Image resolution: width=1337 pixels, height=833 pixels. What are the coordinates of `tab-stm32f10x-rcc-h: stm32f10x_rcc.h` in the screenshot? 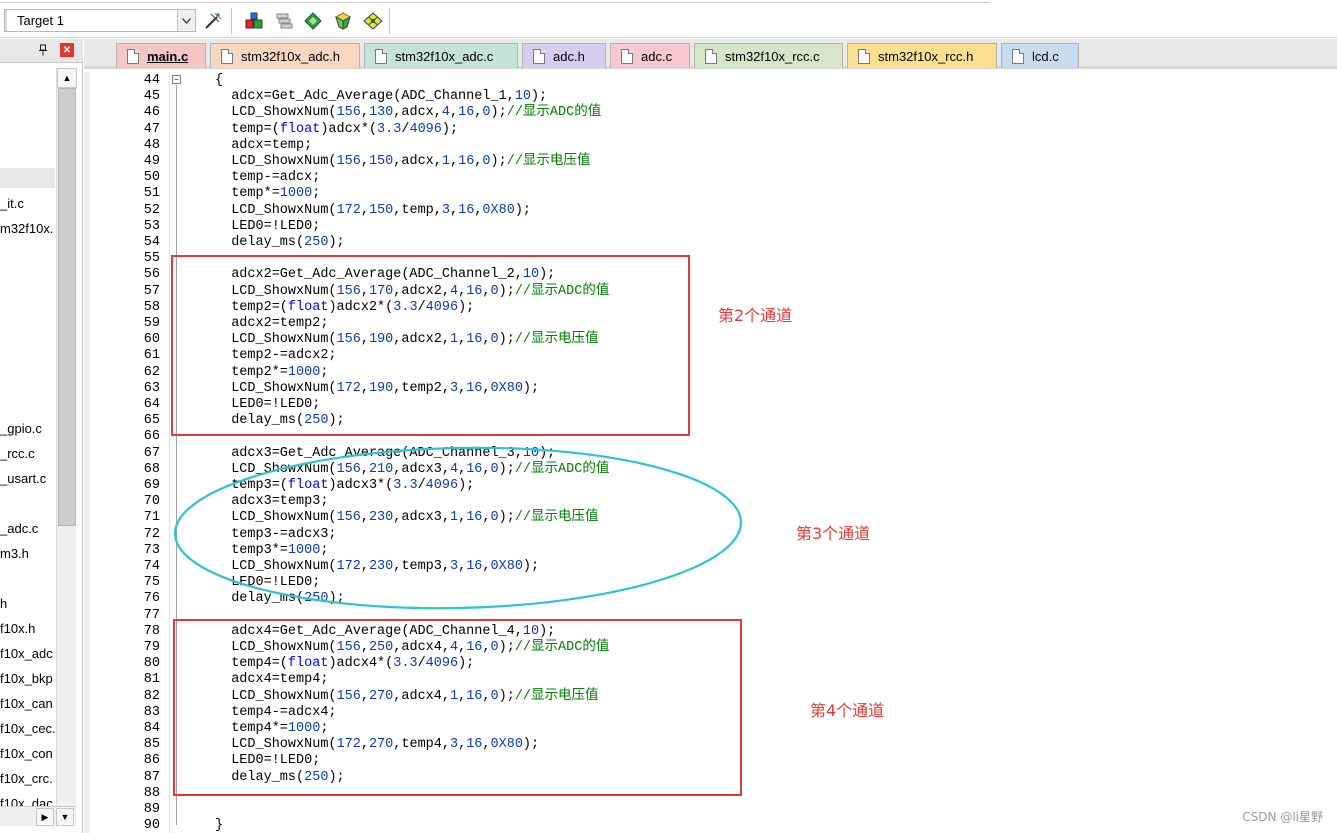 It's located at (922, 55).